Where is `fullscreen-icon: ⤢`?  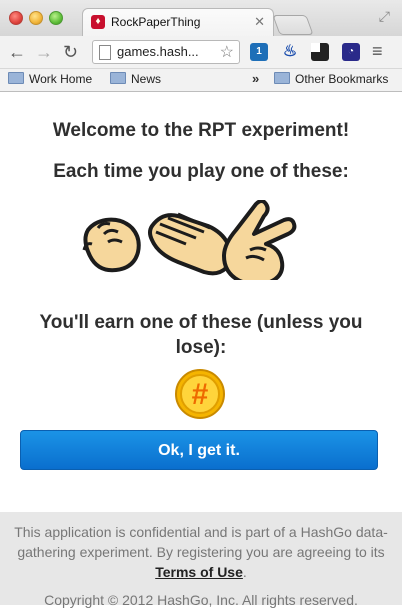
fullscreen-icon: ⤢ is located at coordinates (384, 16).